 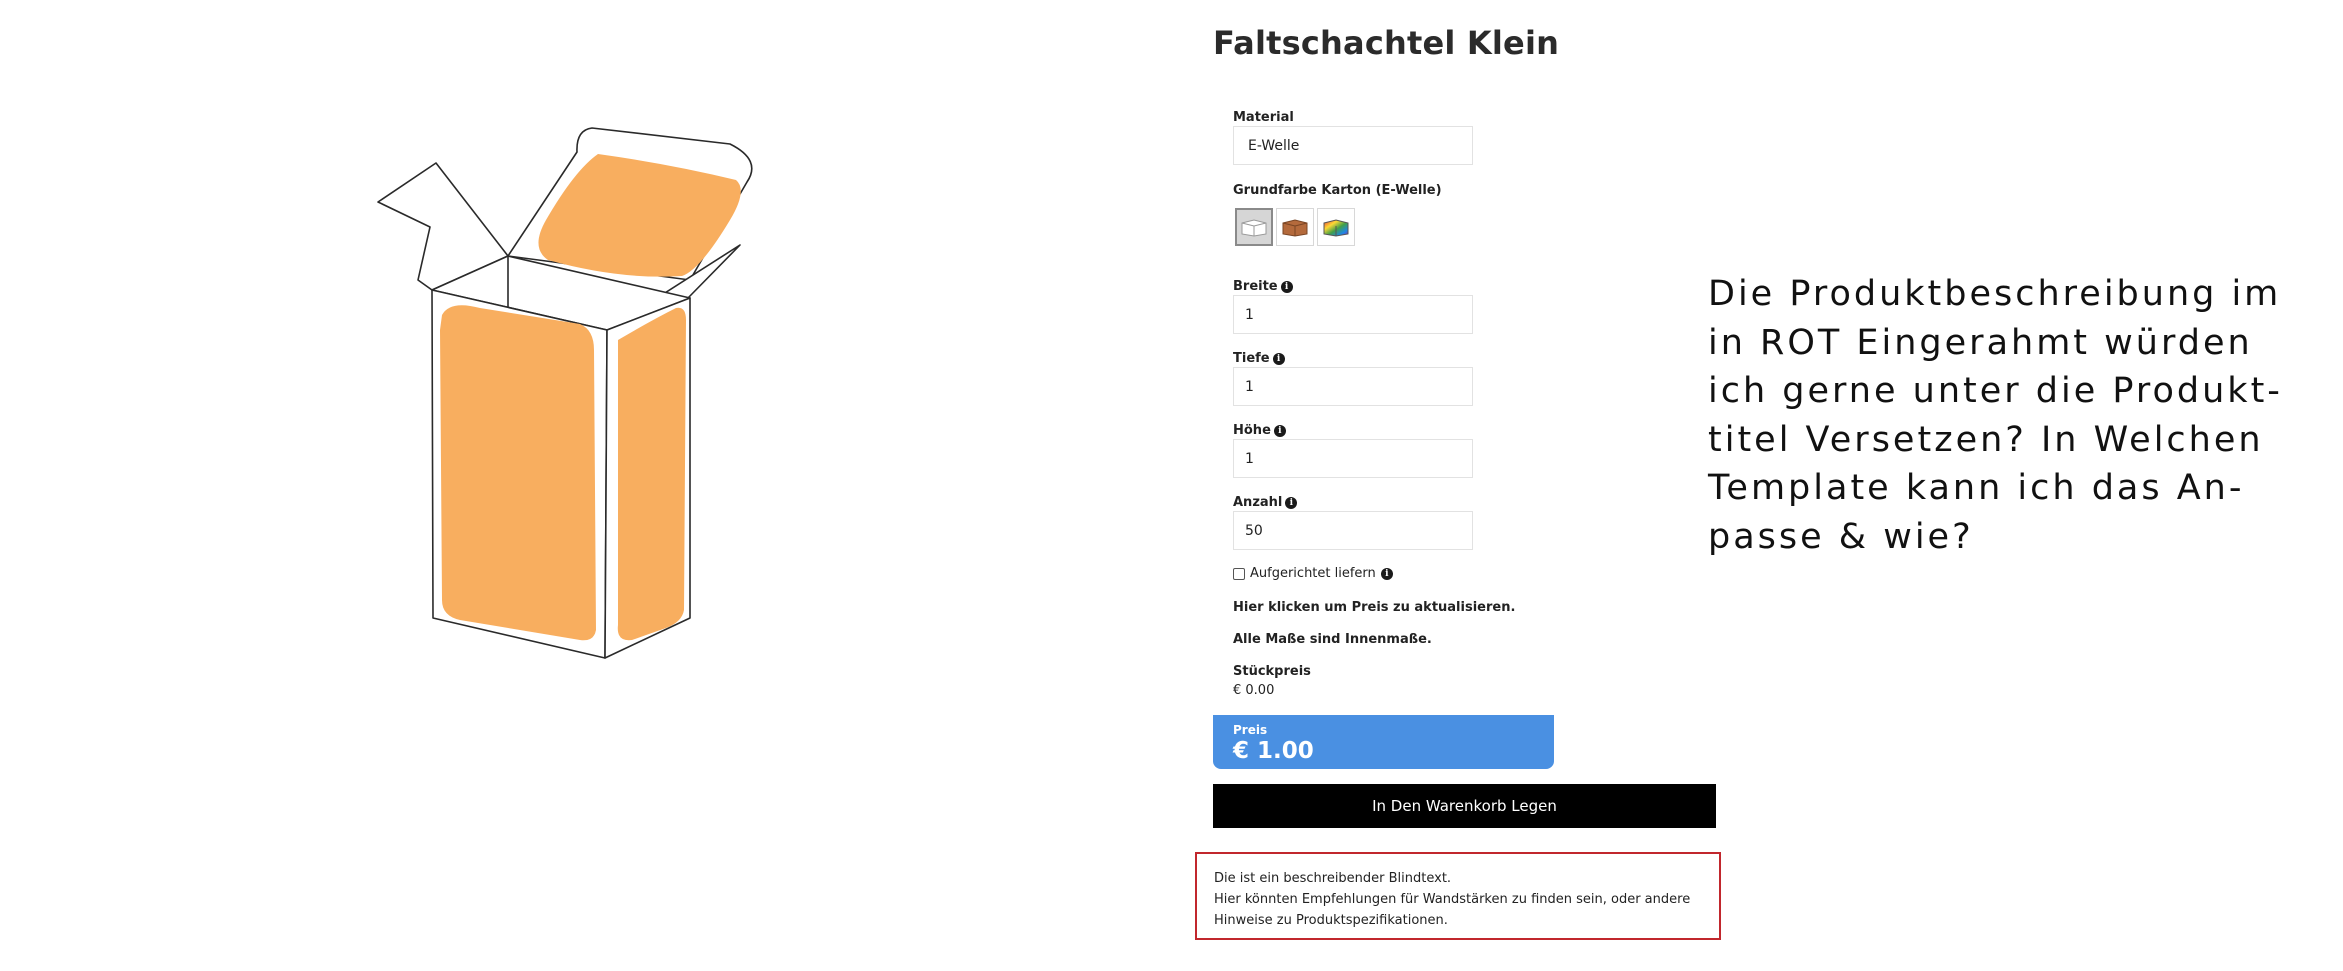 I want to click on rainbow-box-icon, so click(x=1336, y=228).